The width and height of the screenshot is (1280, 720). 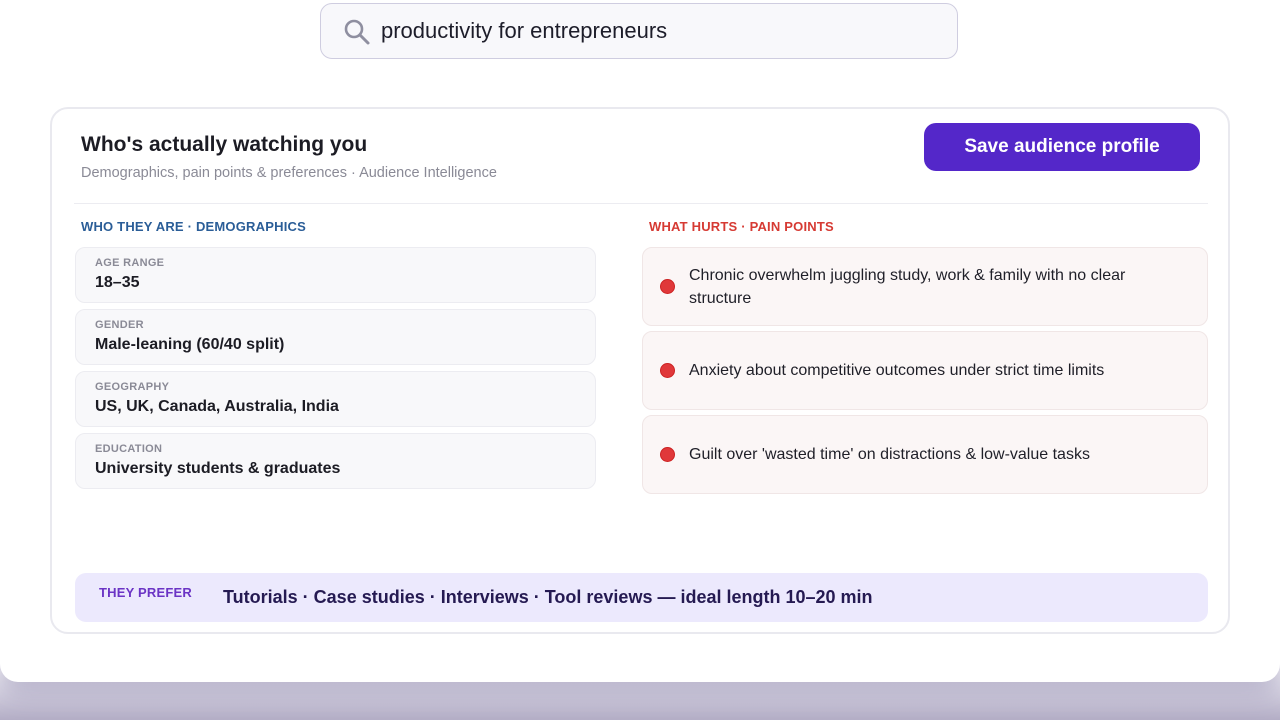 I want to click on demographic-label: EDUCATION, so click(x=129, y=449).